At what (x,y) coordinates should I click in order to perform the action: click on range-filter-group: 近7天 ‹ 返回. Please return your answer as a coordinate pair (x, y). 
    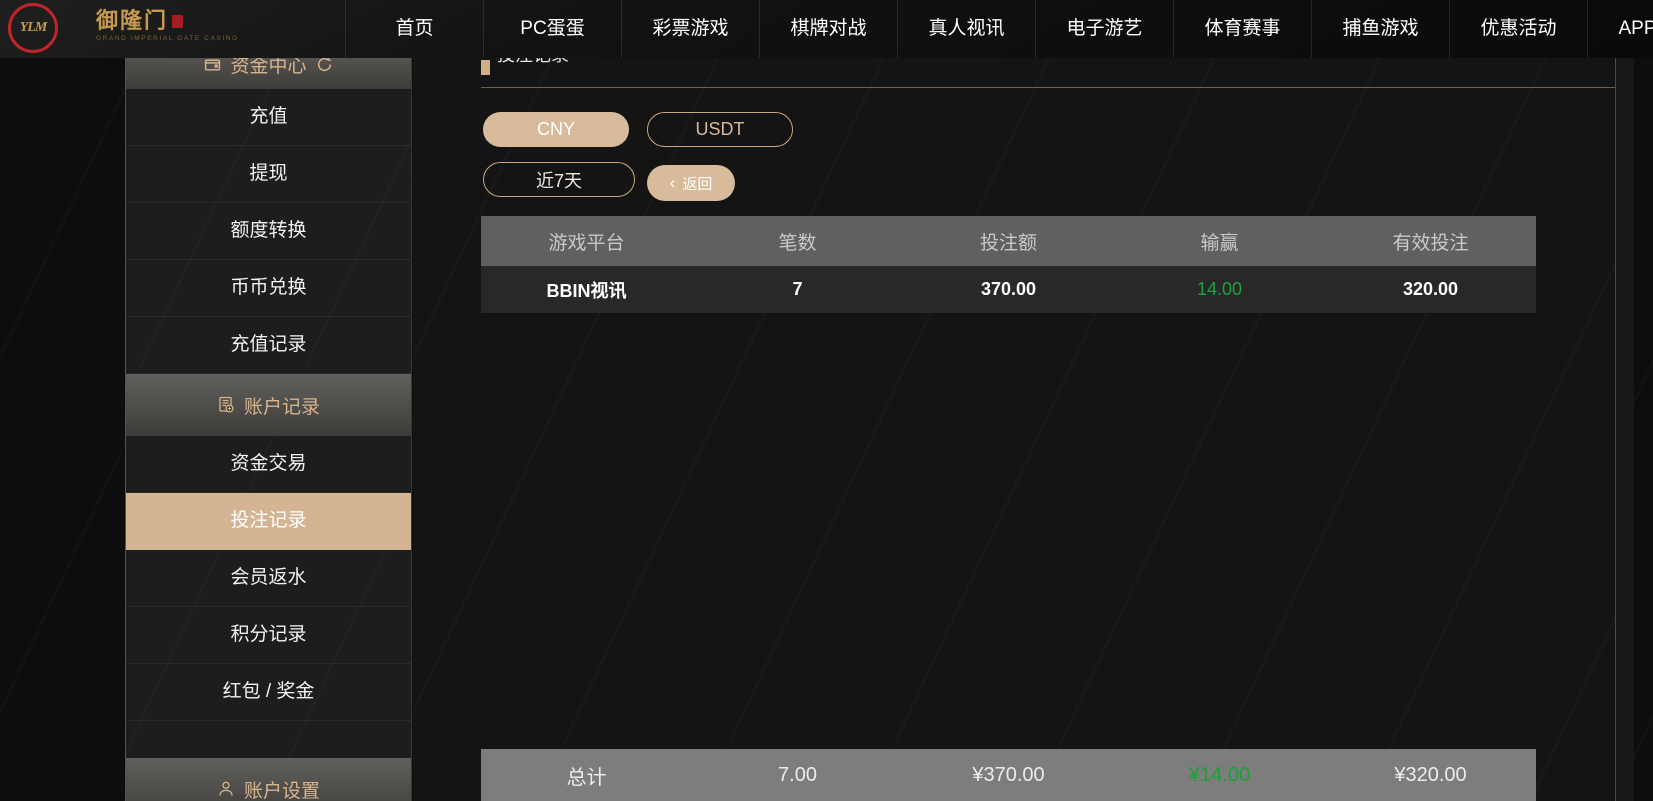
    Looking at the image, I should click on (609, 181).